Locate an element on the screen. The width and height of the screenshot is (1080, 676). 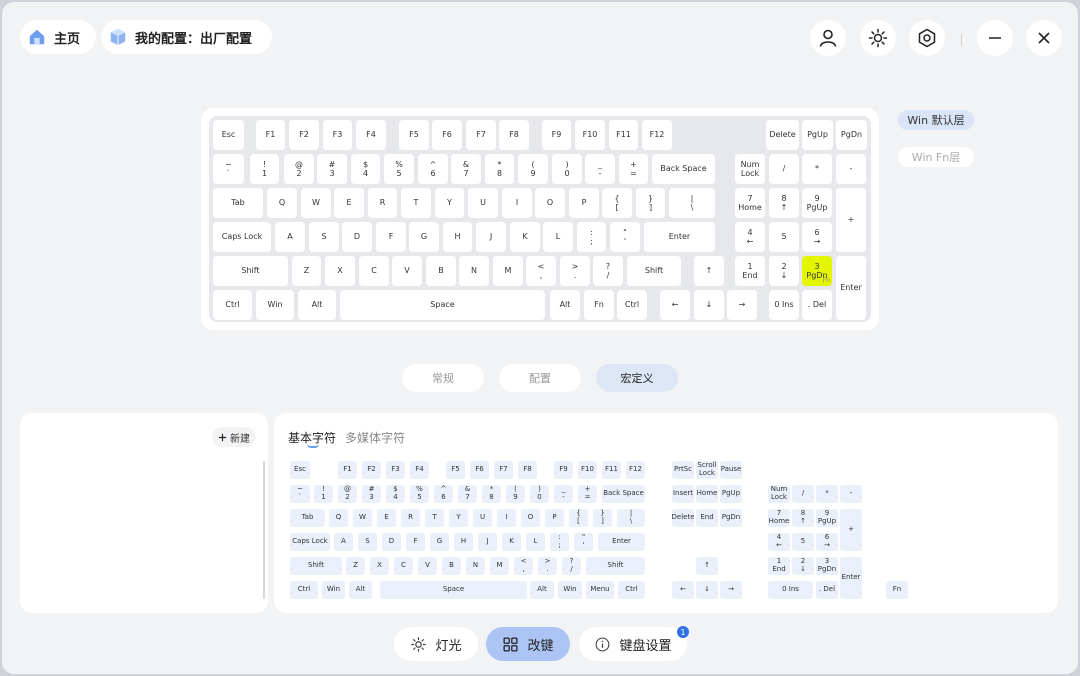
macro-key-sym-69: " ' is located at coordinates (583, 542).